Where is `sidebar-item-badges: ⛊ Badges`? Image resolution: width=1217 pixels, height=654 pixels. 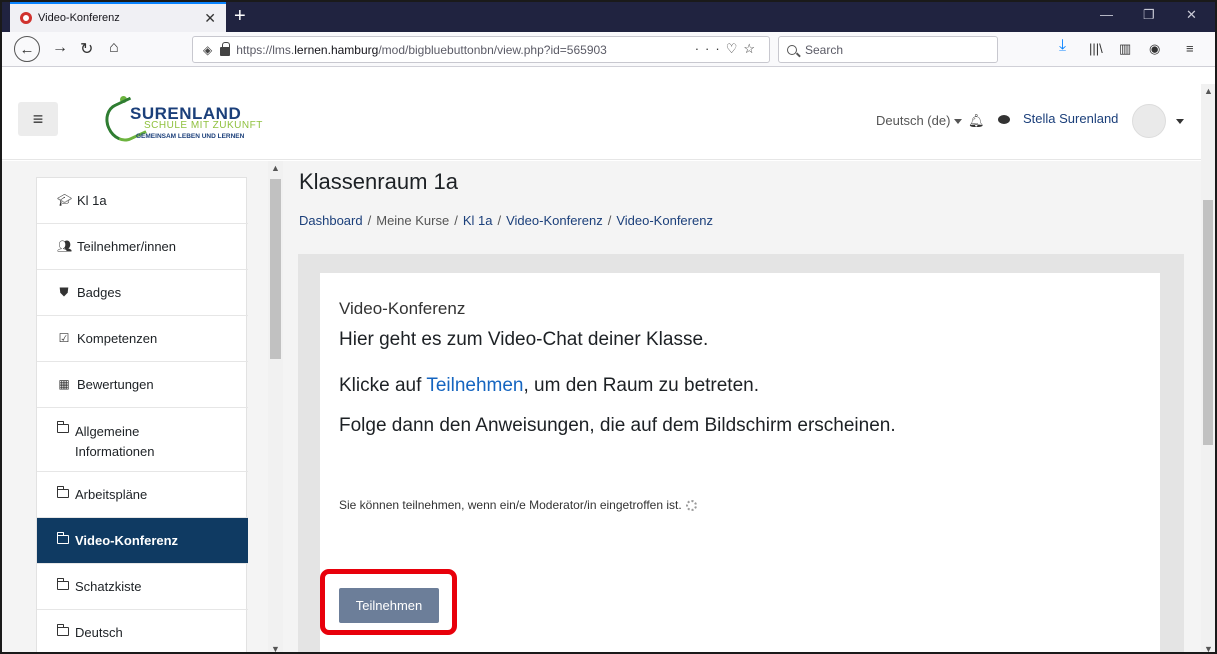 sidebar-item-badges: ⛊ Badges is located at coordinates (142, 293).